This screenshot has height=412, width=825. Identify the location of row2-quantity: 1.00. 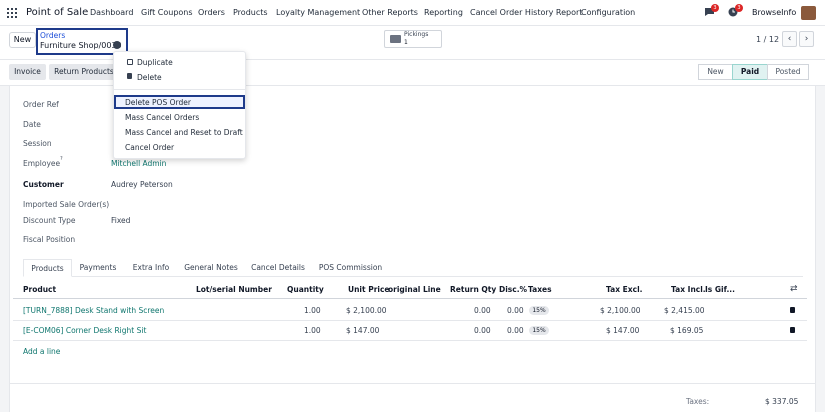
(312, 330).